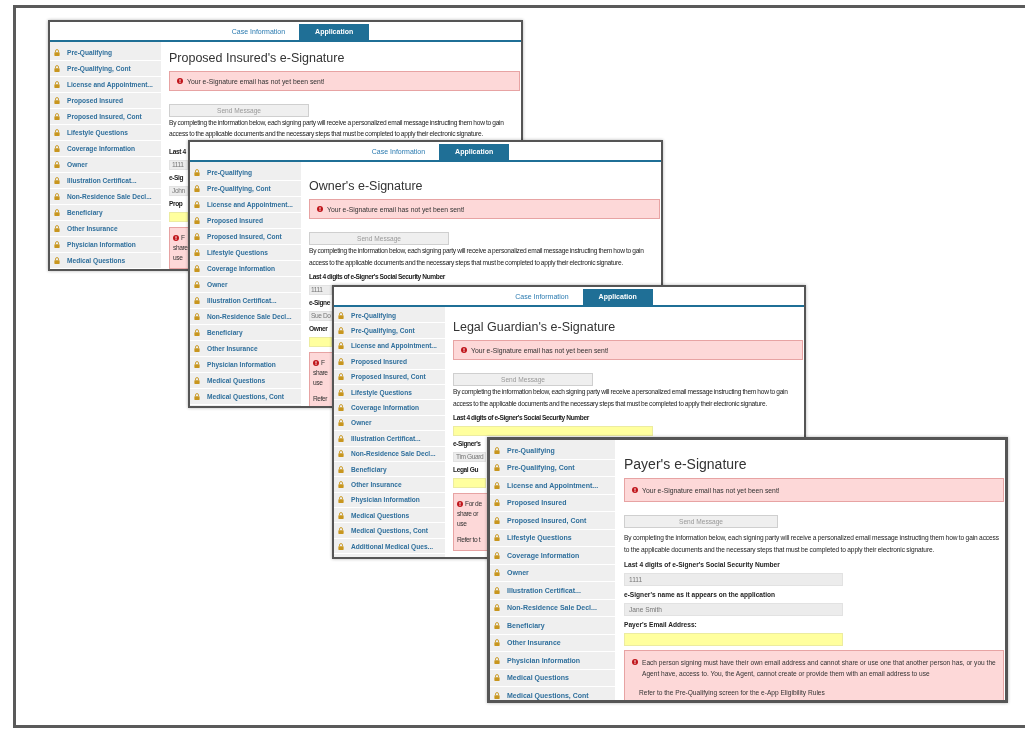 The height and width of the screenshot is (731, 1025). I want to click on page-title: Payer's e-Signature, so click(686, 464).